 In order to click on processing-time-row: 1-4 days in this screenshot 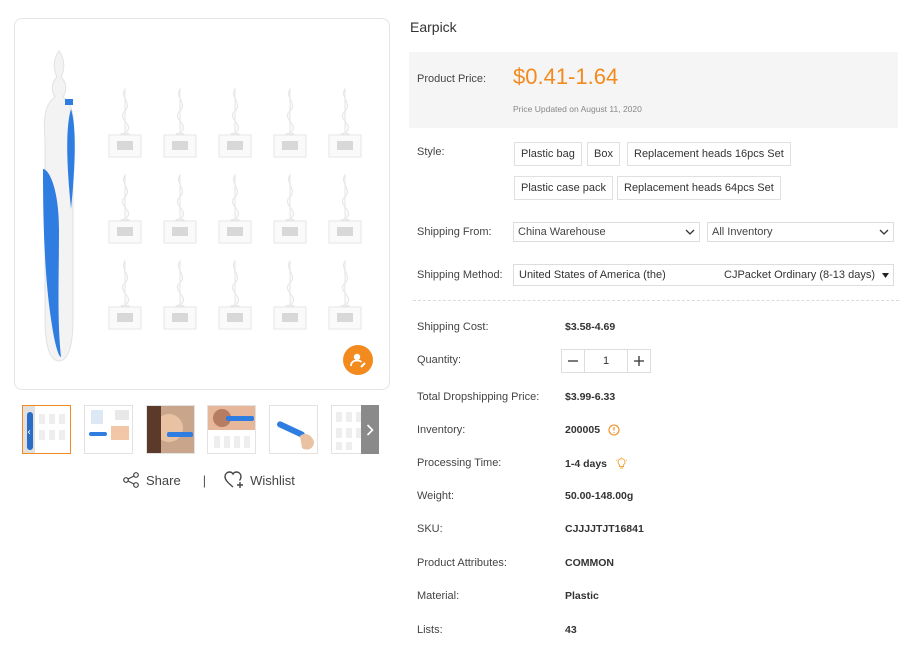, I will do `click(596, 463)`.